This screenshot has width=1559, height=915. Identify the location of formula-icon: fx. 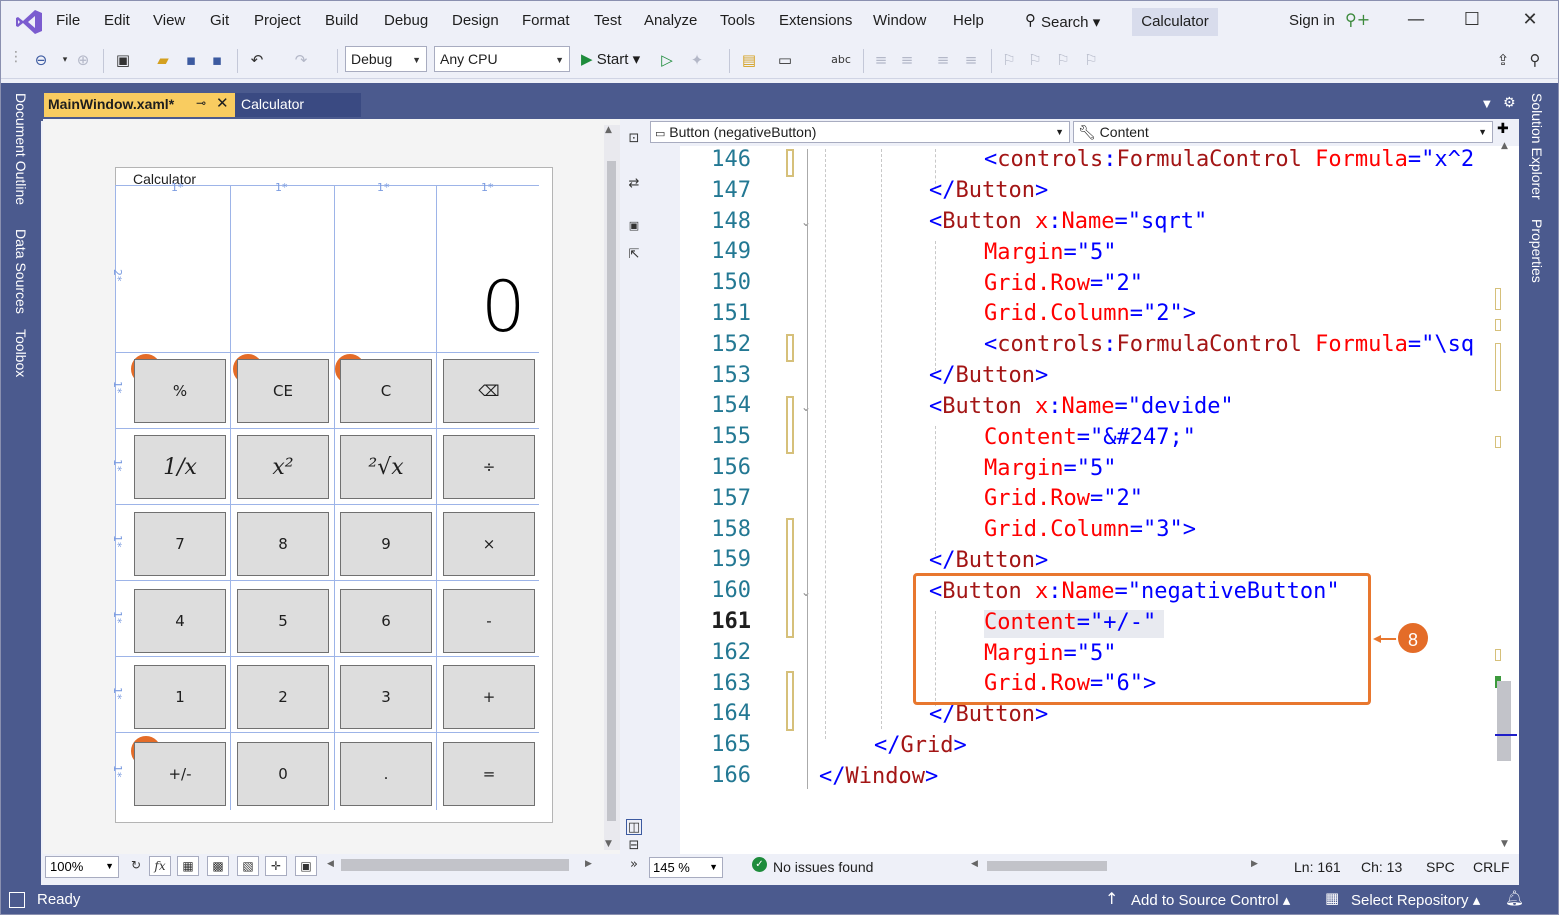
(160, 866).